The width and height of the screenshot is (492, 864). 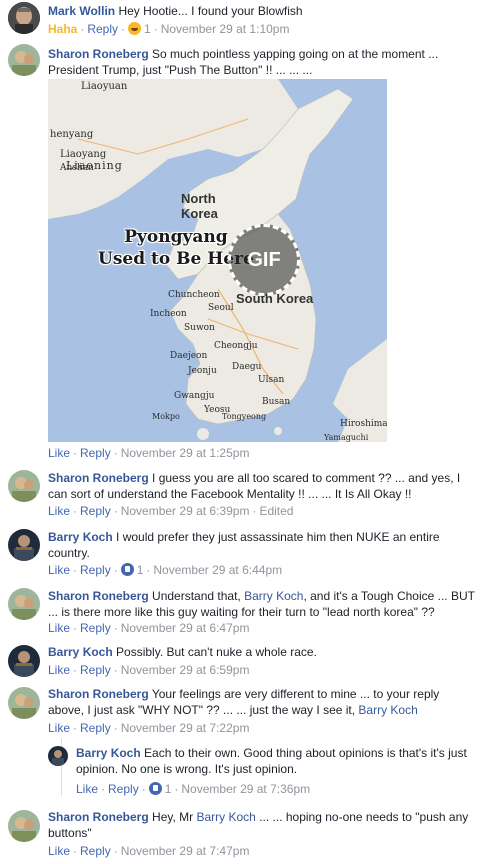 I want to click on comment-timestamp: November 29 at 6:44pm, so click(x=217, y=570).